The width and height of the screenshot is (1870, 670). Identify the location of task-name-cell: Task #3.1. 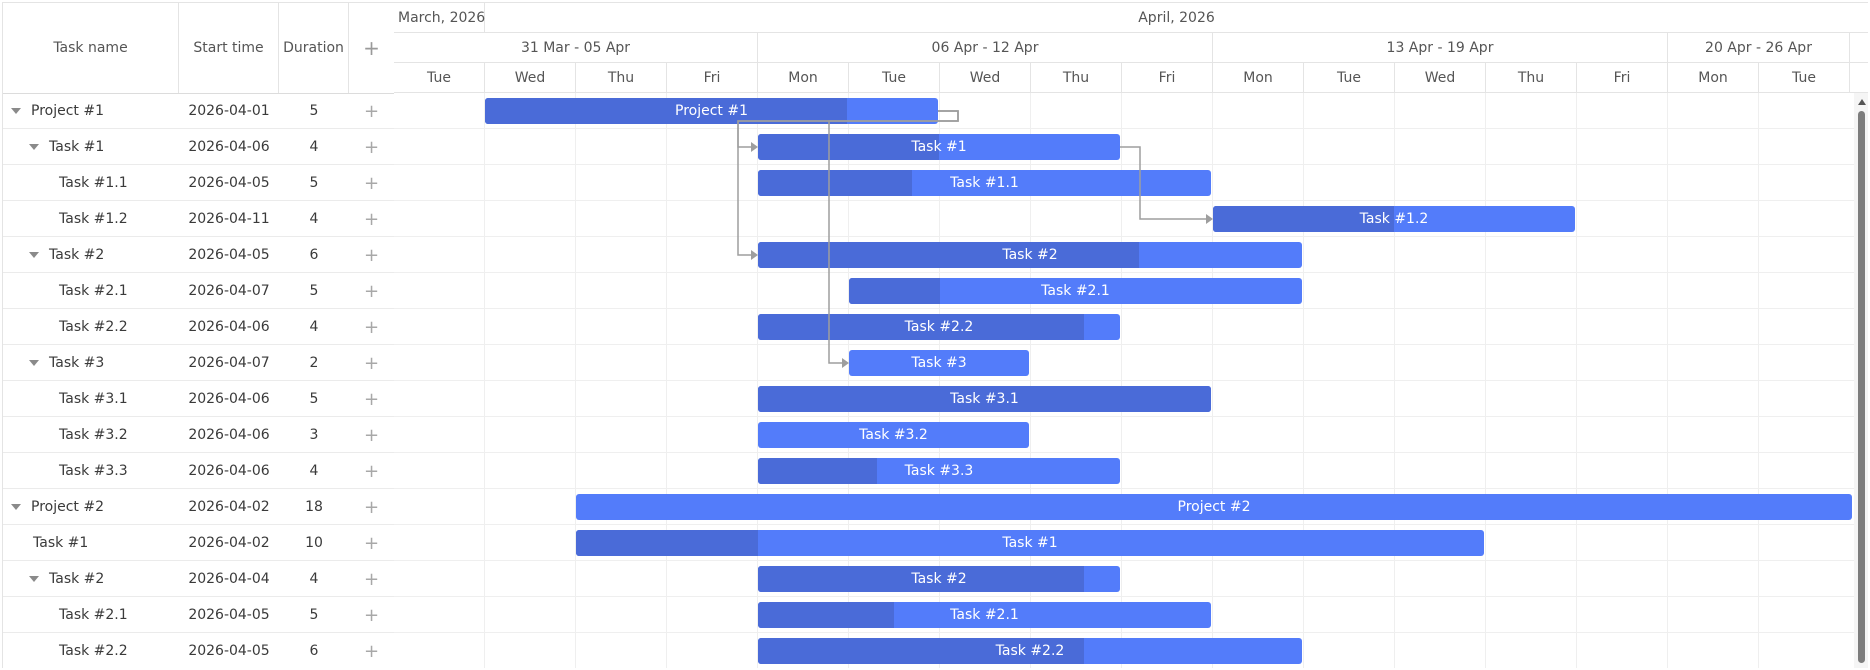
(91, 399).